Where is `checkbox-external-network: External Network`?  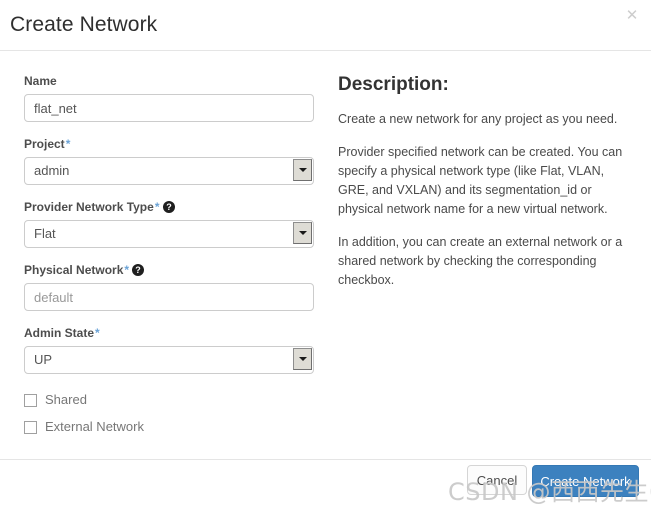 checkbox-external-network: External Network is located at coordinates (169, 427).